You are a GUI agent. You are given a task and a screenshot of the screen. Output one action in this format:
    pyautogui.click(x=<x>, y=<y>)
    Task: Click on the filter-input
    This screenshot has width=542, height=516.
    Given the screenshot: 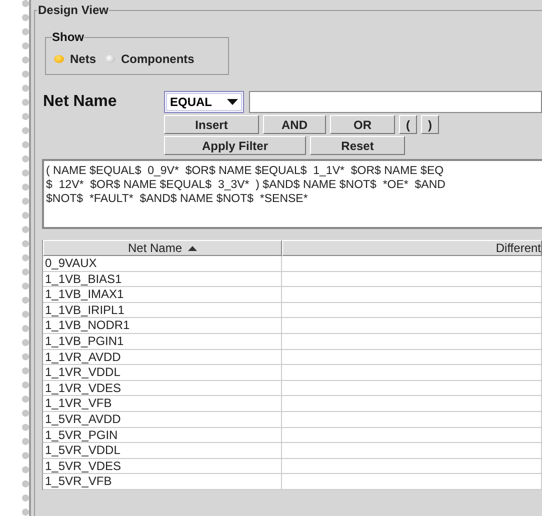 What is the action you would take?
    pyautogui.click(x=395, y=102)
    